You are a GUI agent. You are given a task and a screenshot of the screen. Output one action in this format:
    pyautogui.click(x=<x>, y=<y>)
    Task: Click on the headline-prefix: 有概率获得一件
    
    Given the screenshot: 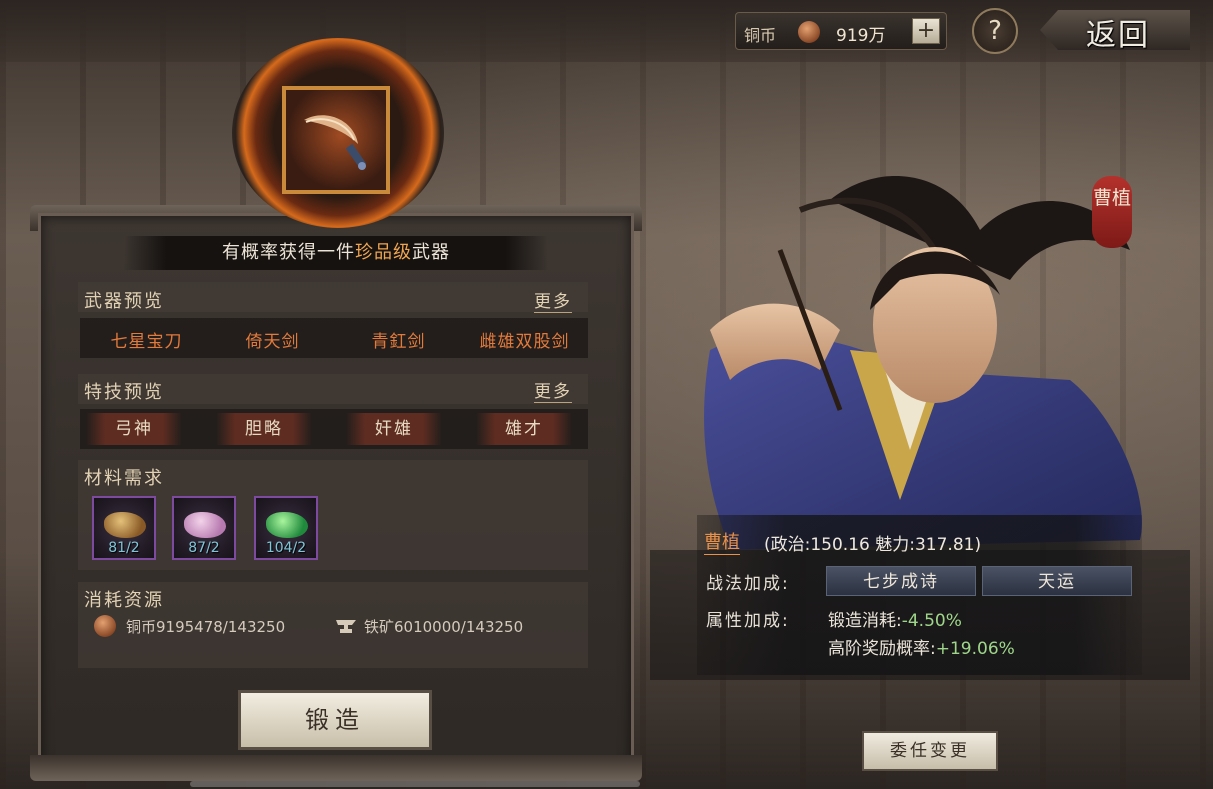 What is the action you would take?
    pyautogui.click(x=288, y=252)
    